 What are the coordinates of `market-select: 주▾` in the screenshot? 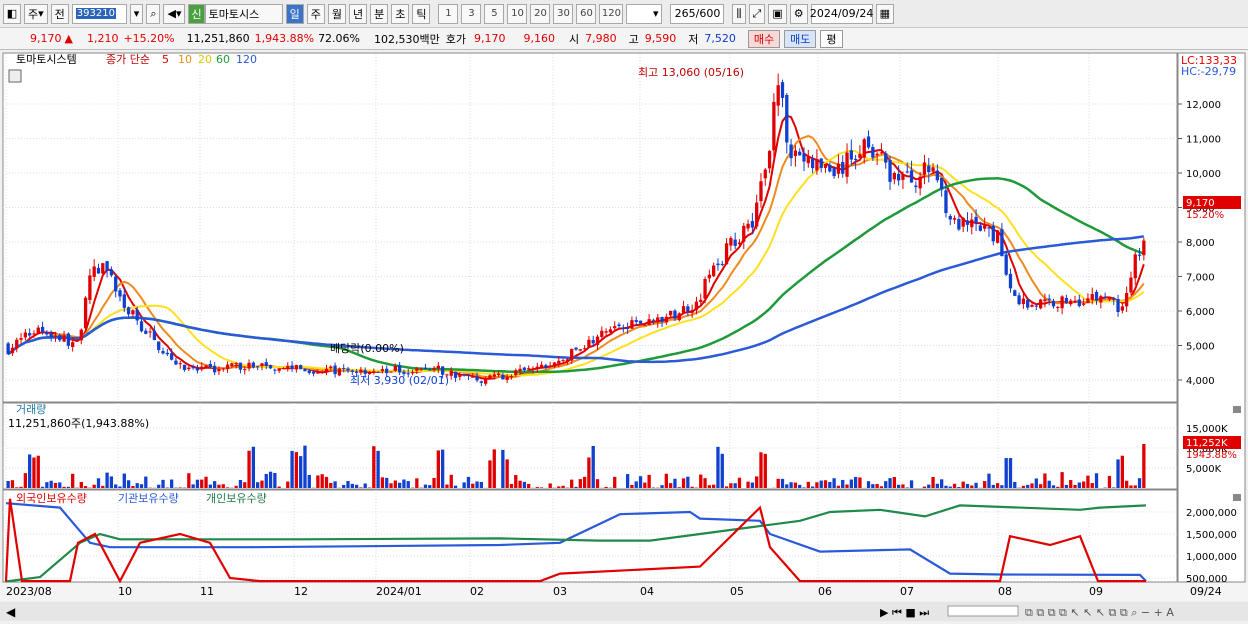 It's located at (36, 14).